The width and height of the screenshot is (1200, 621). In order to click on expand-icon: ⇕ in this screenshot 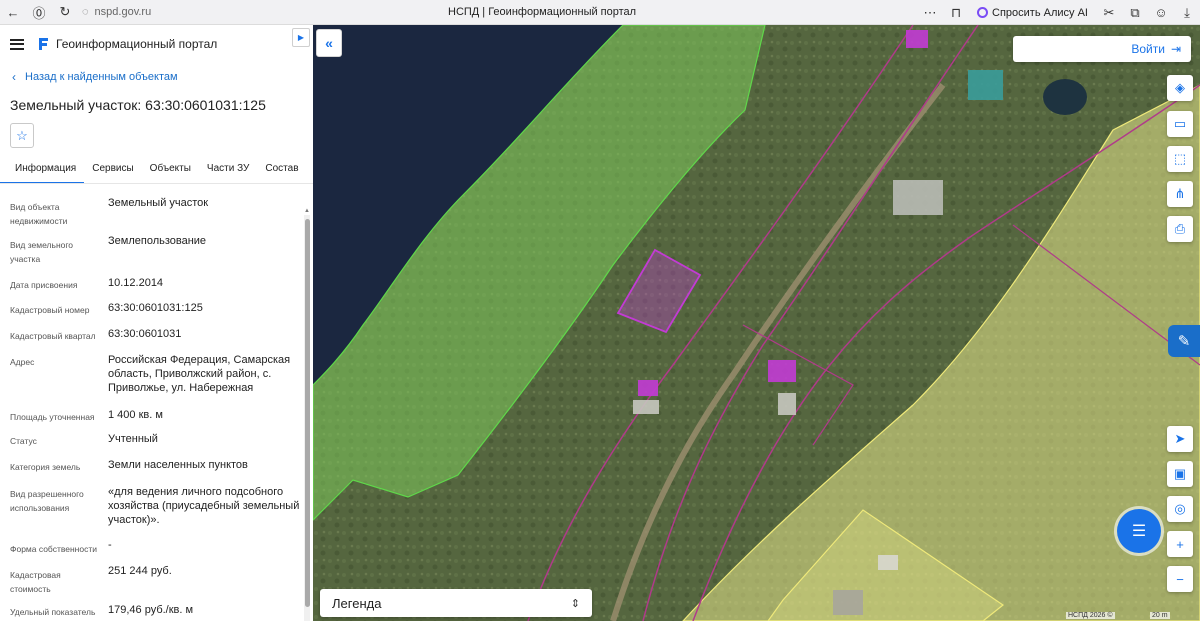, I will do `click(575, 603)`.